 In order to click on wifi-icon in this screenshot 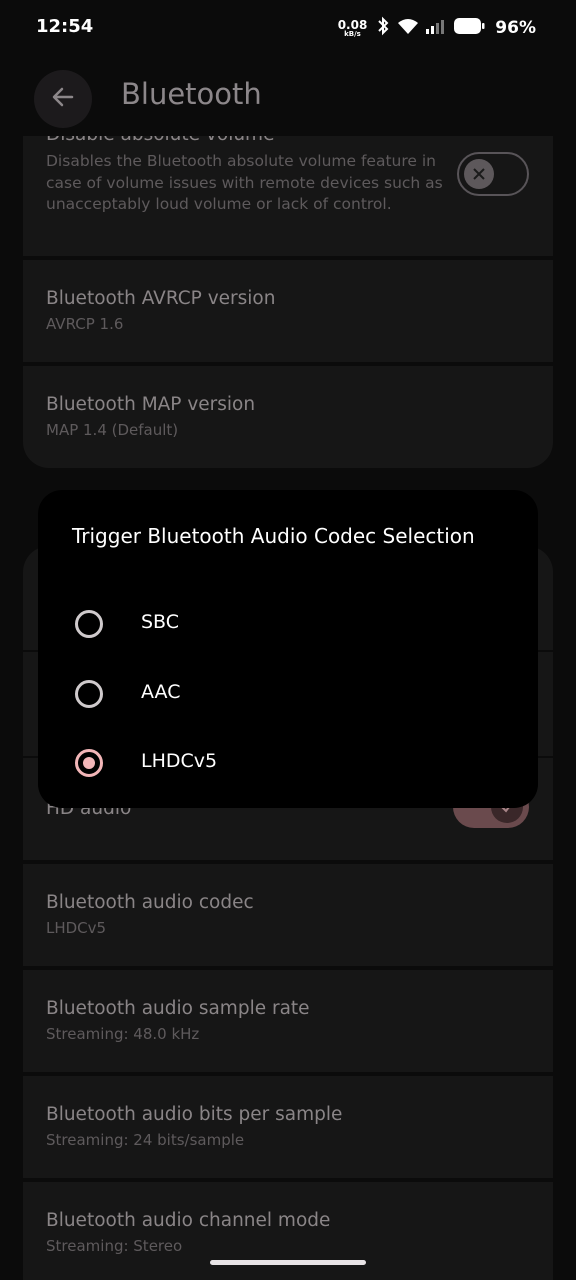, I will do `click(408, 28)`.